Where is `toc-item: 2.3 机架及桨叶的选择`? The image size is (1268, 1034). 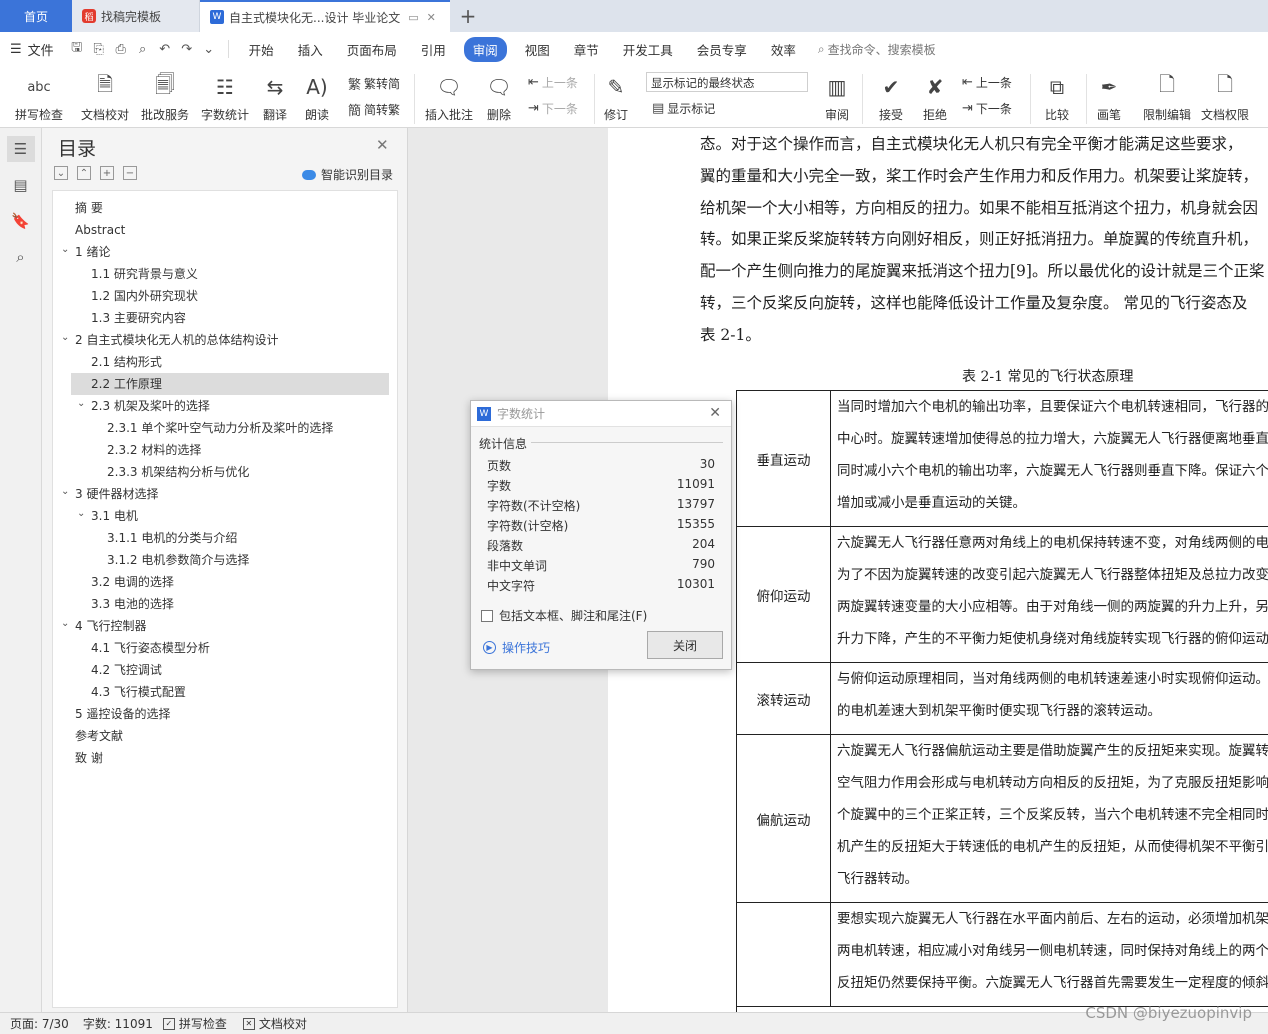 toc-item: 2.3 机架及桨叶的选择 is located at coordinates (150, 406).